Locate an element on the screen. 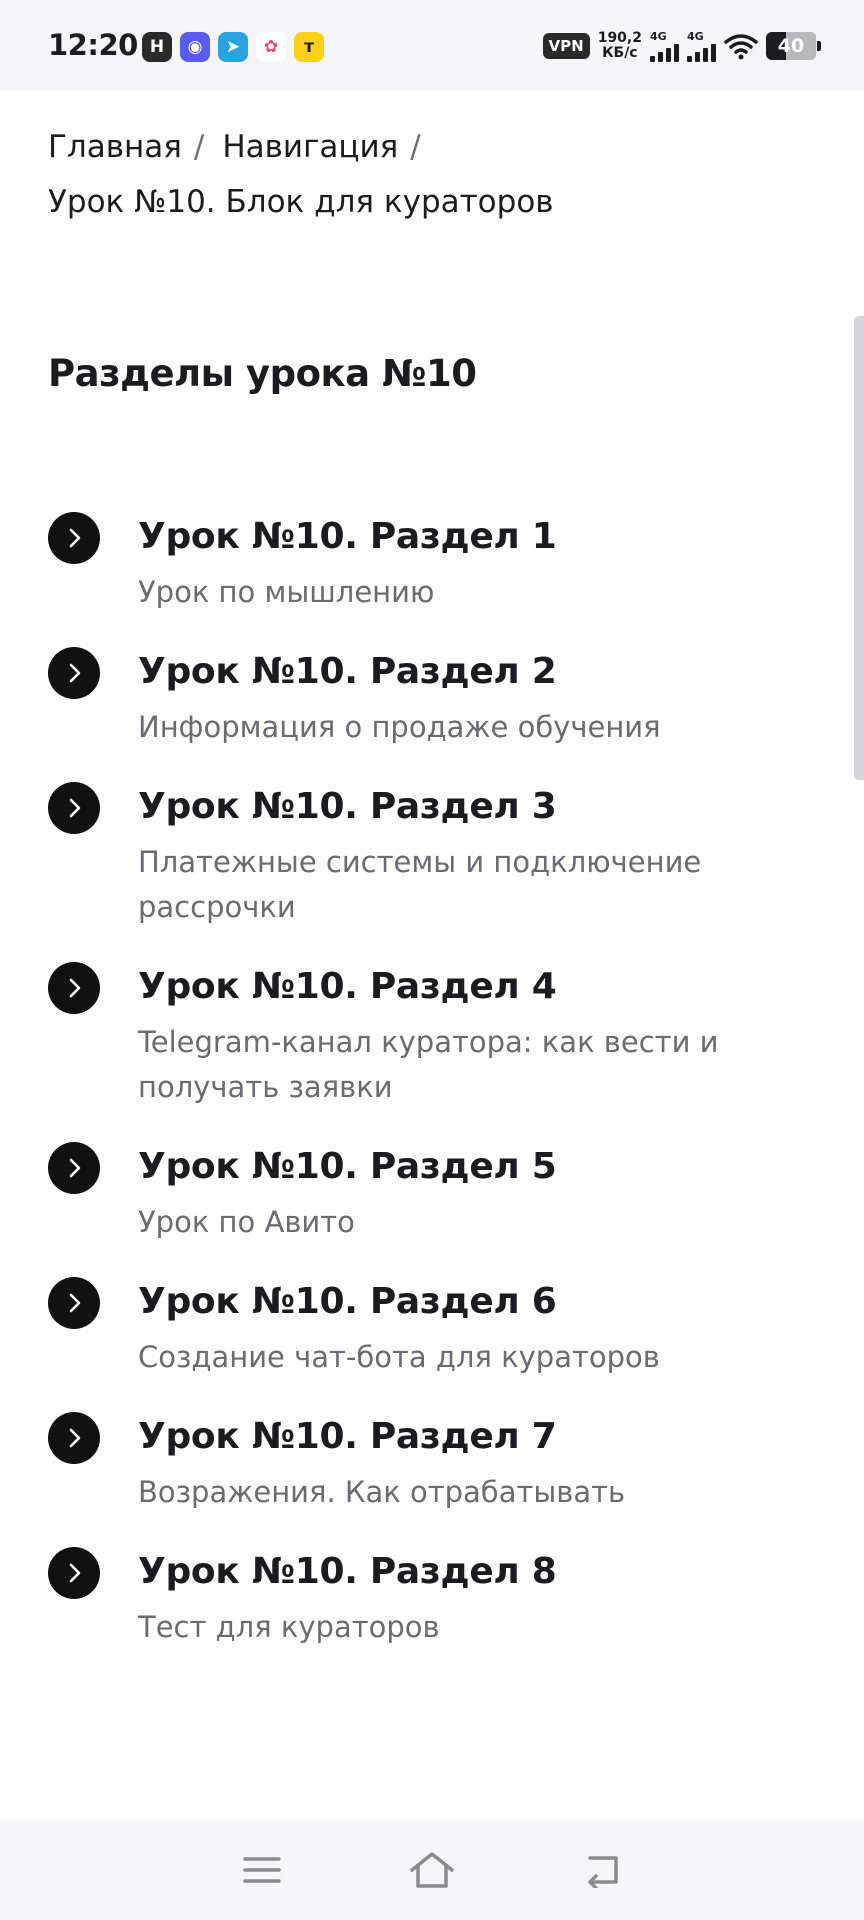 Image resolution: width=864 pixels, height=1920 pixels. network-type-2: 4G is located at coordinates (695, 36).